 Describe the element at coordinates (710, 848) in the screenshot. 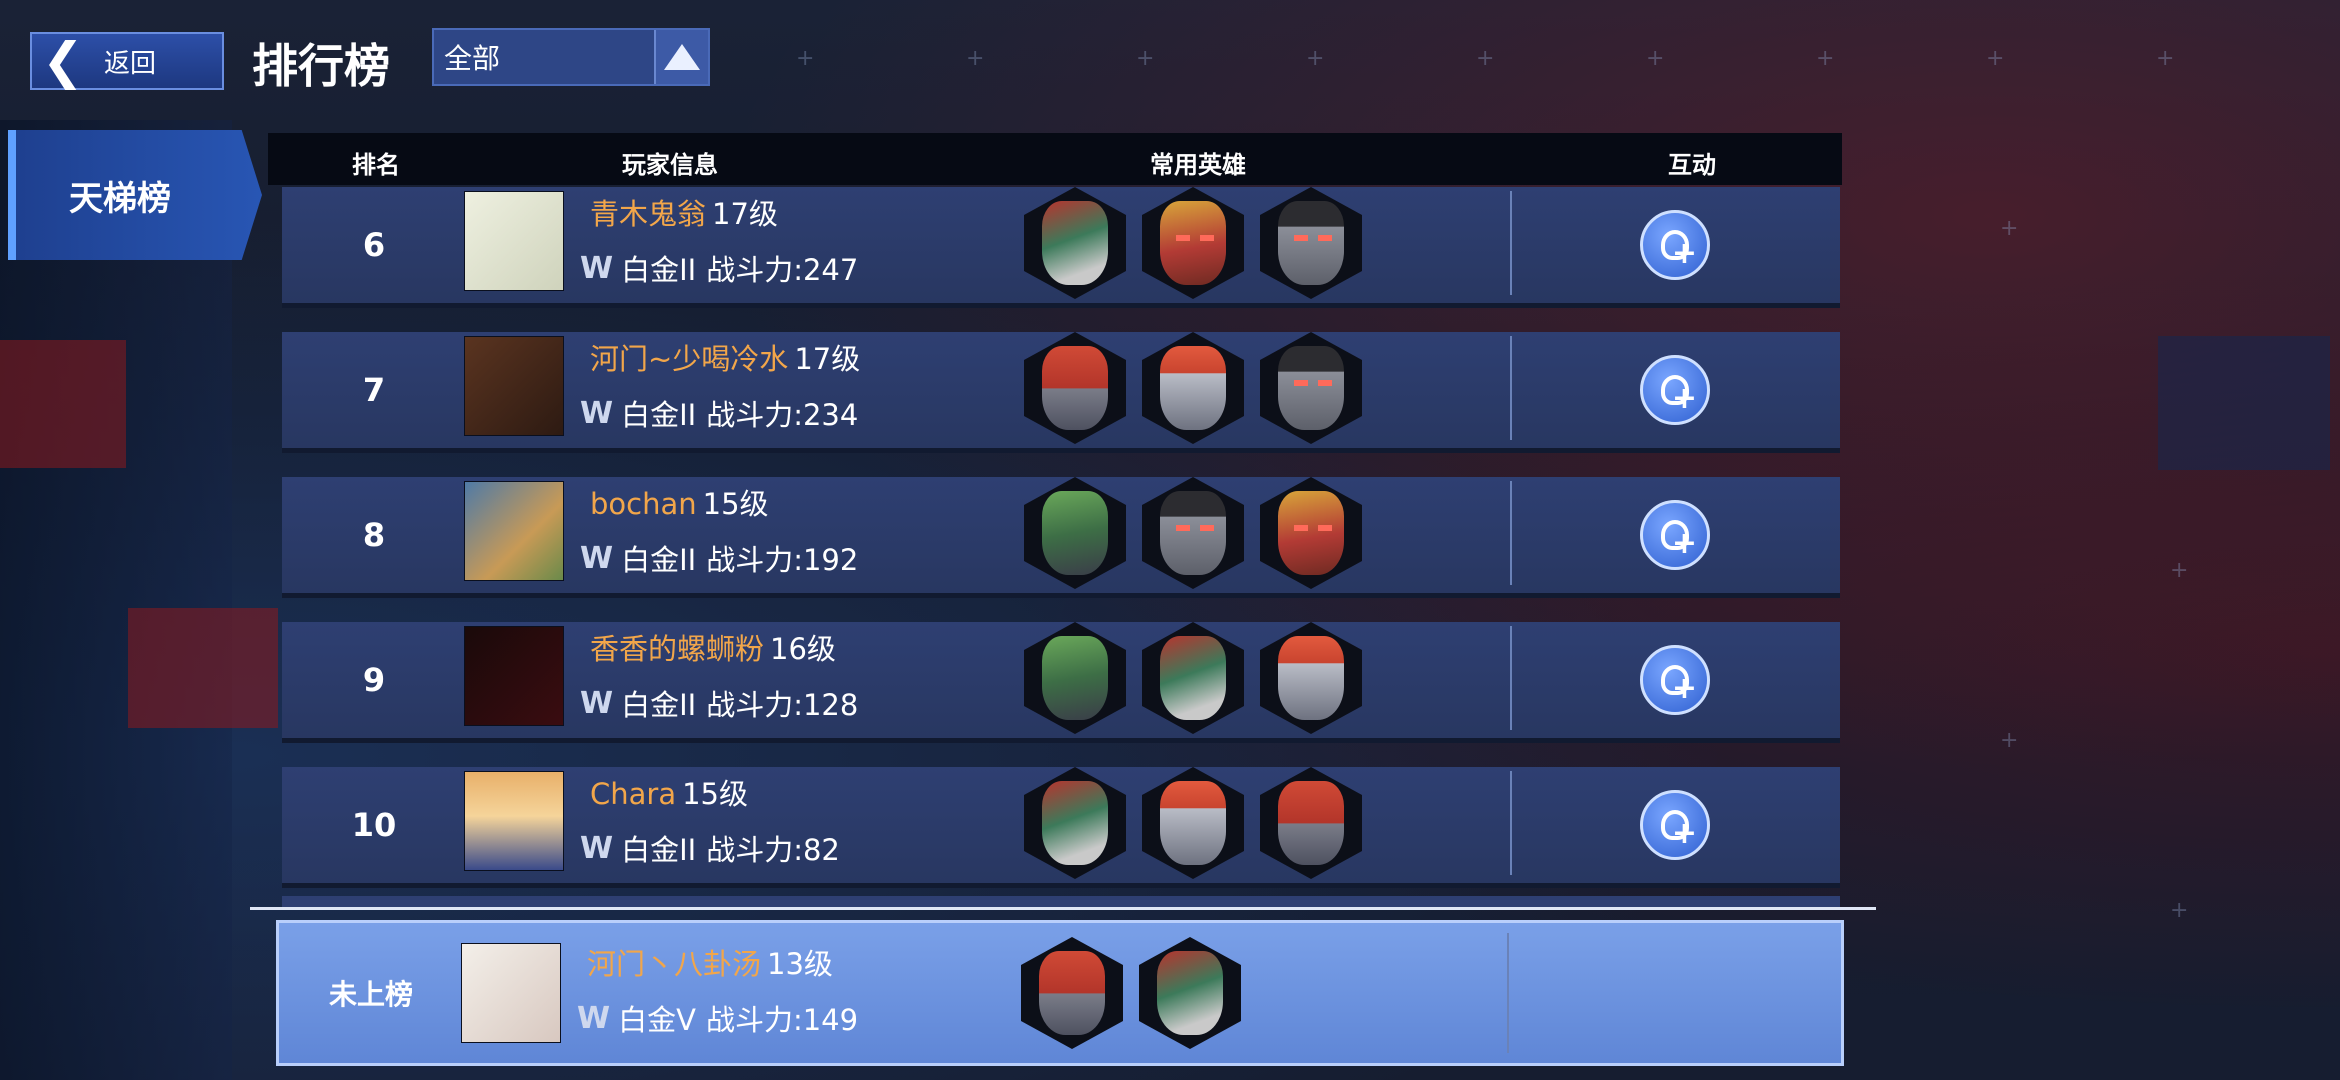

I see `player-stats-line: W 白金II 战斗力:82` at that location.